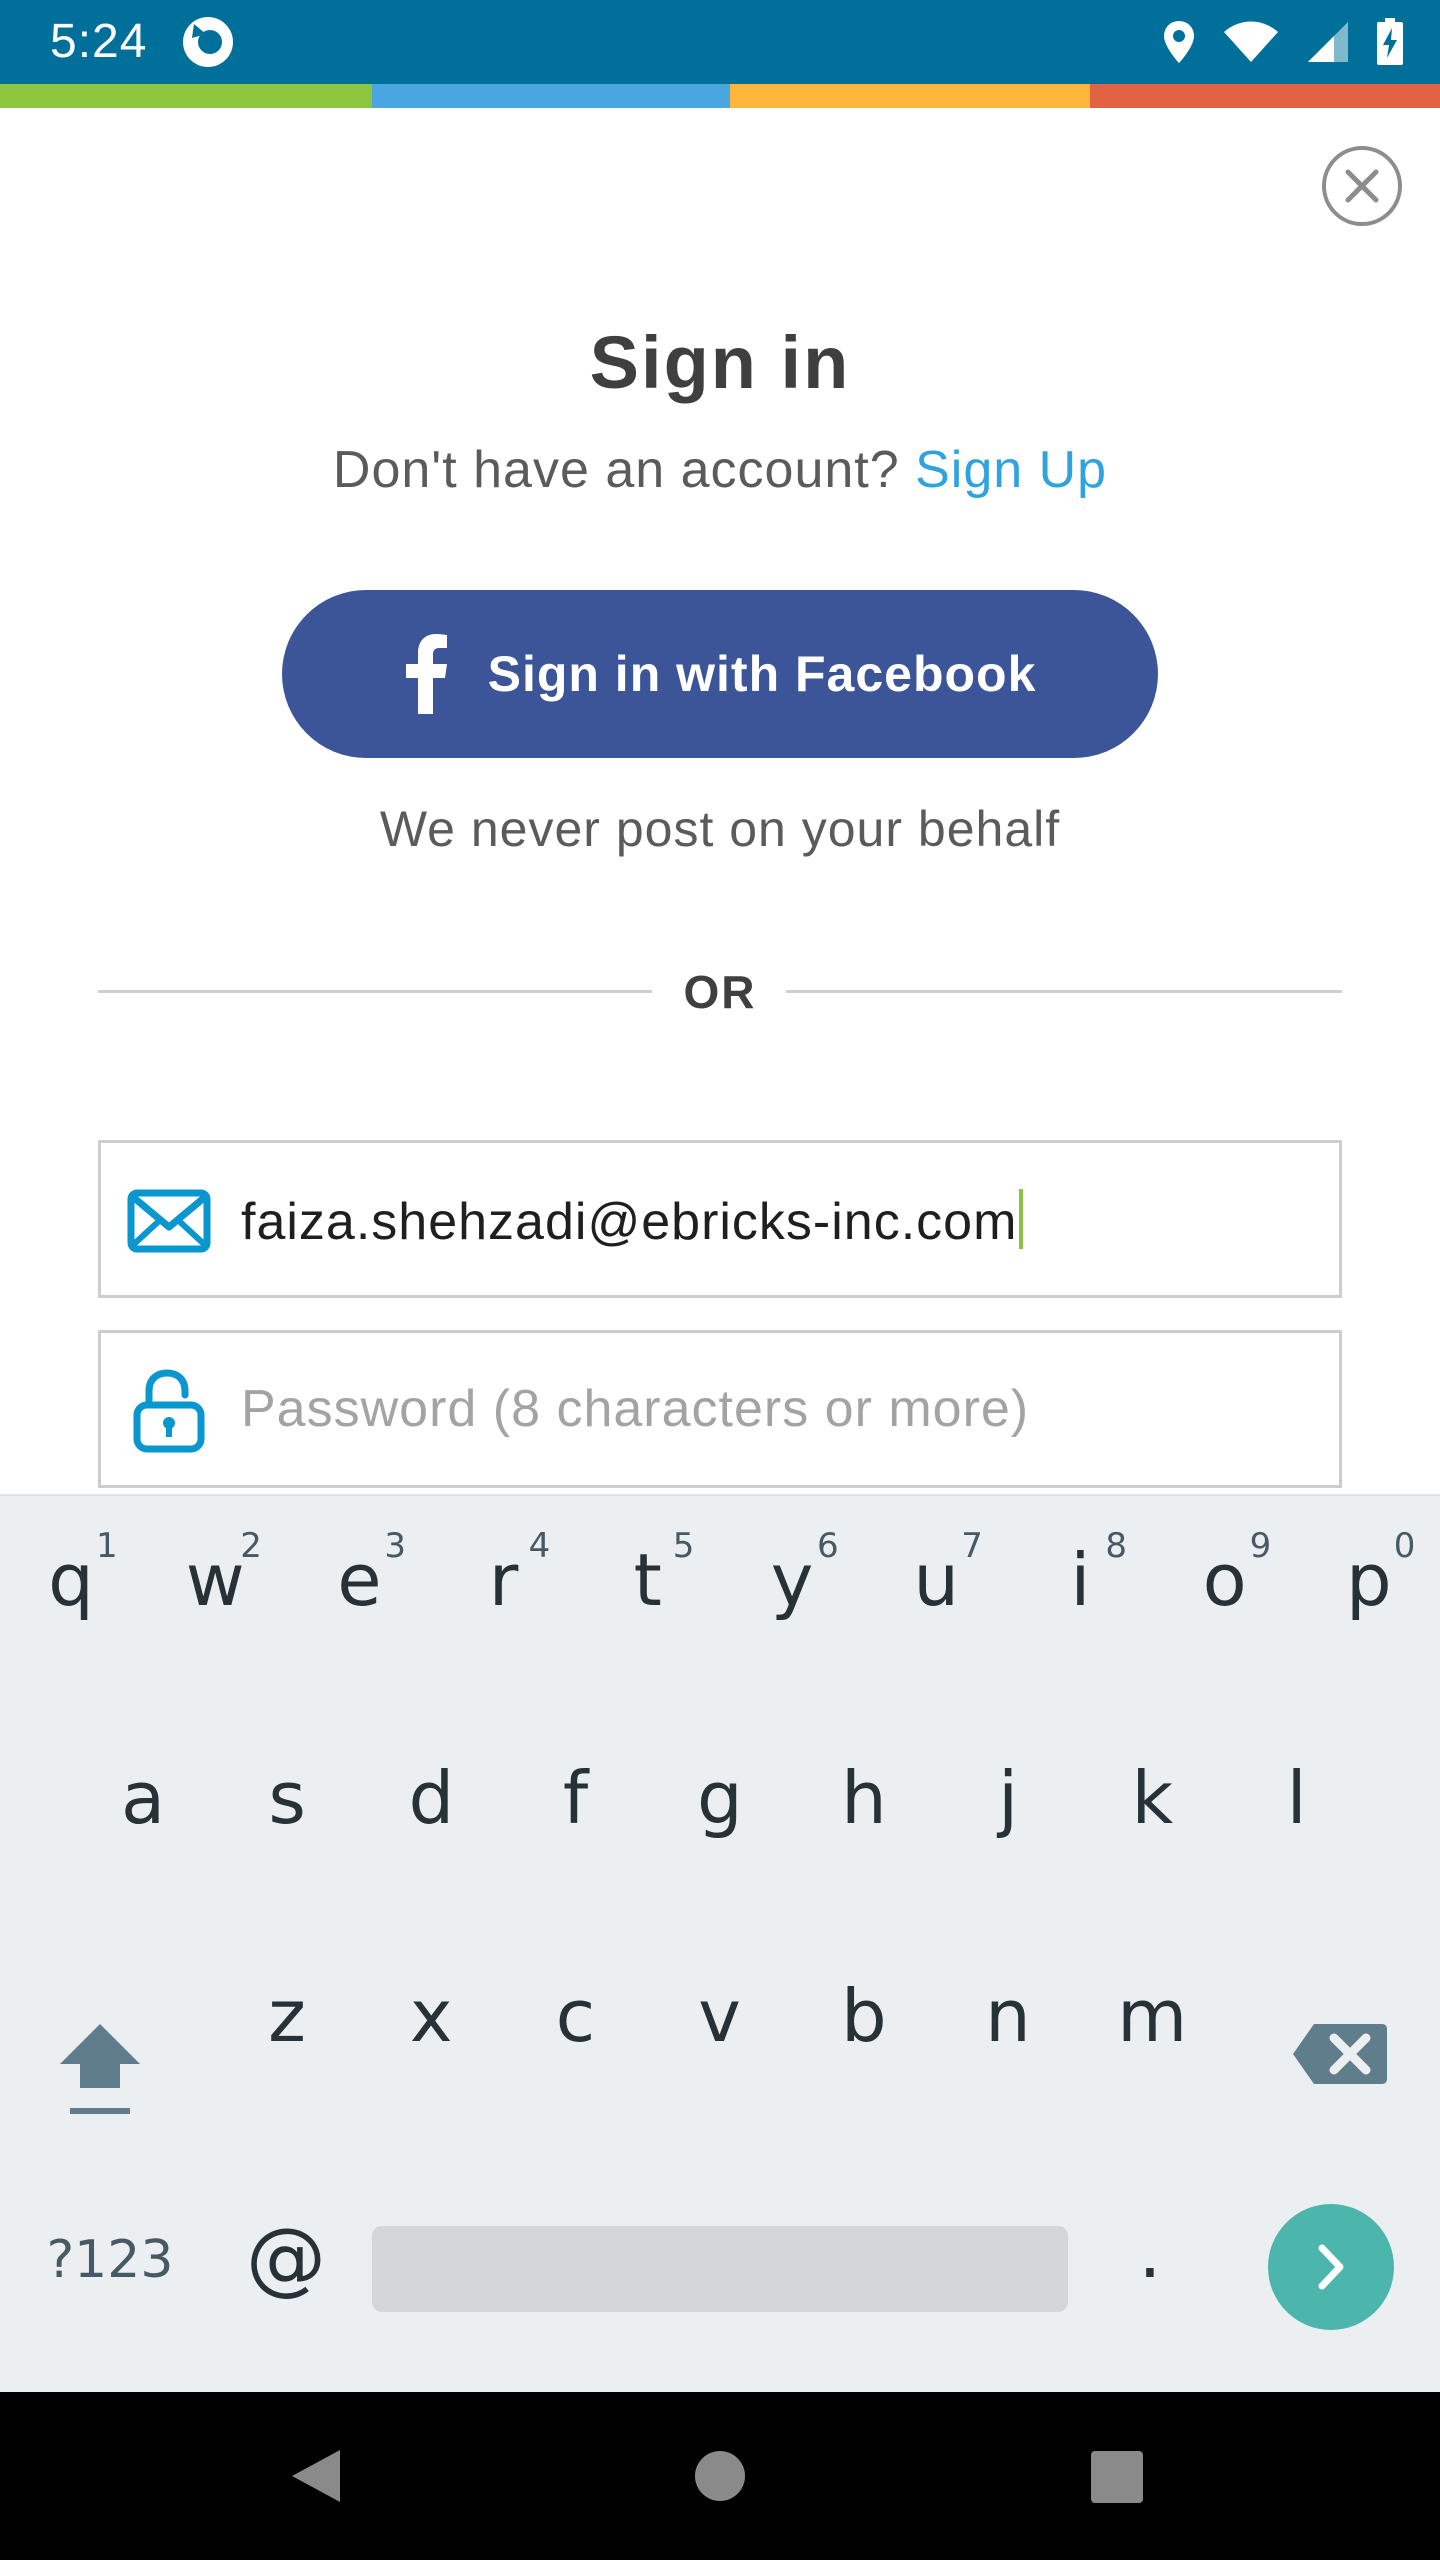 Image resolution: width=1440 pixels, height=2560 pixels. I want to click on space-bar, so click(720, 2269).